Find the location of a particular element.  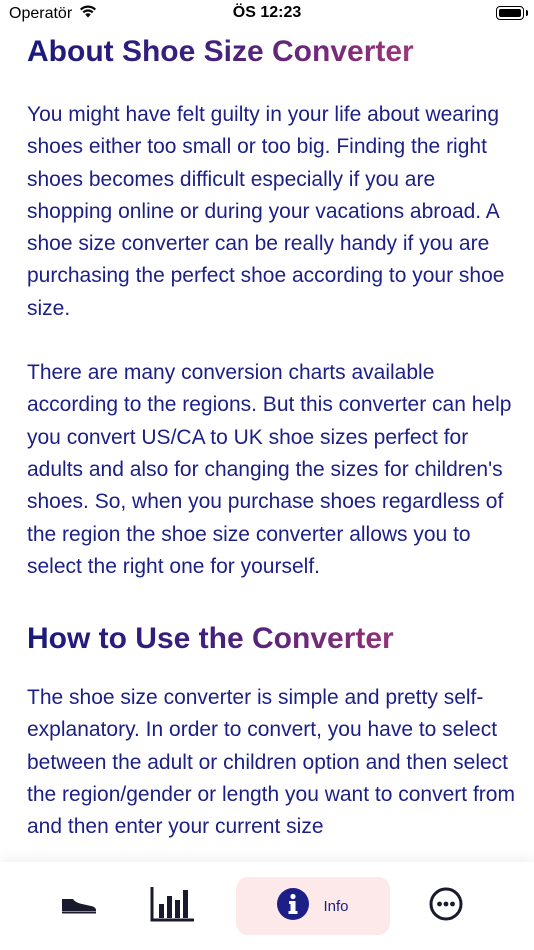

tab-bar: Info is located at coordinates (267, 906).